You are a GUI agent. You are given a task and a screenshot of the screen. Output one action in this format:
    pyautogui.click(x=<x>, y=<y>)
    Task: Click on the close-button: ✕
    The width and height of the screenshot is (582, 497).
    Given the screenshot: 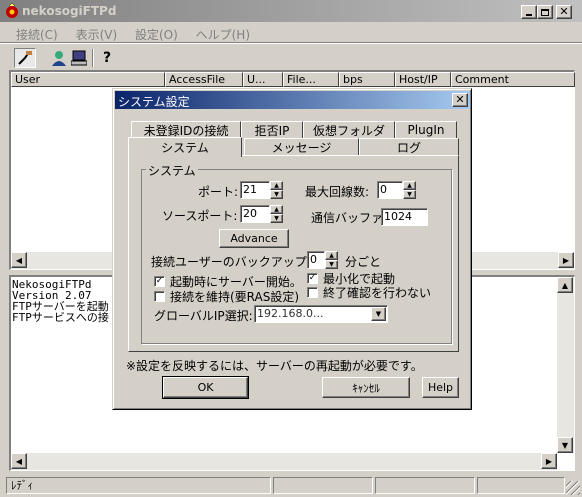 What is the action you would take?
    pyautogui.click(x=564, y=12)
    